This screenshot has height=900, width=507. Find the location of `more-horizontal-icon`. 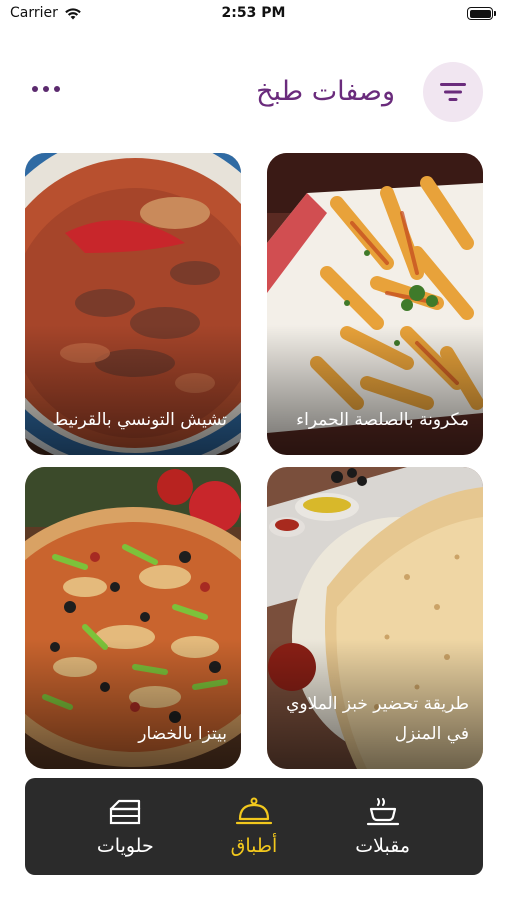

more-horizontal-icon is located at coordinates (49, 89).